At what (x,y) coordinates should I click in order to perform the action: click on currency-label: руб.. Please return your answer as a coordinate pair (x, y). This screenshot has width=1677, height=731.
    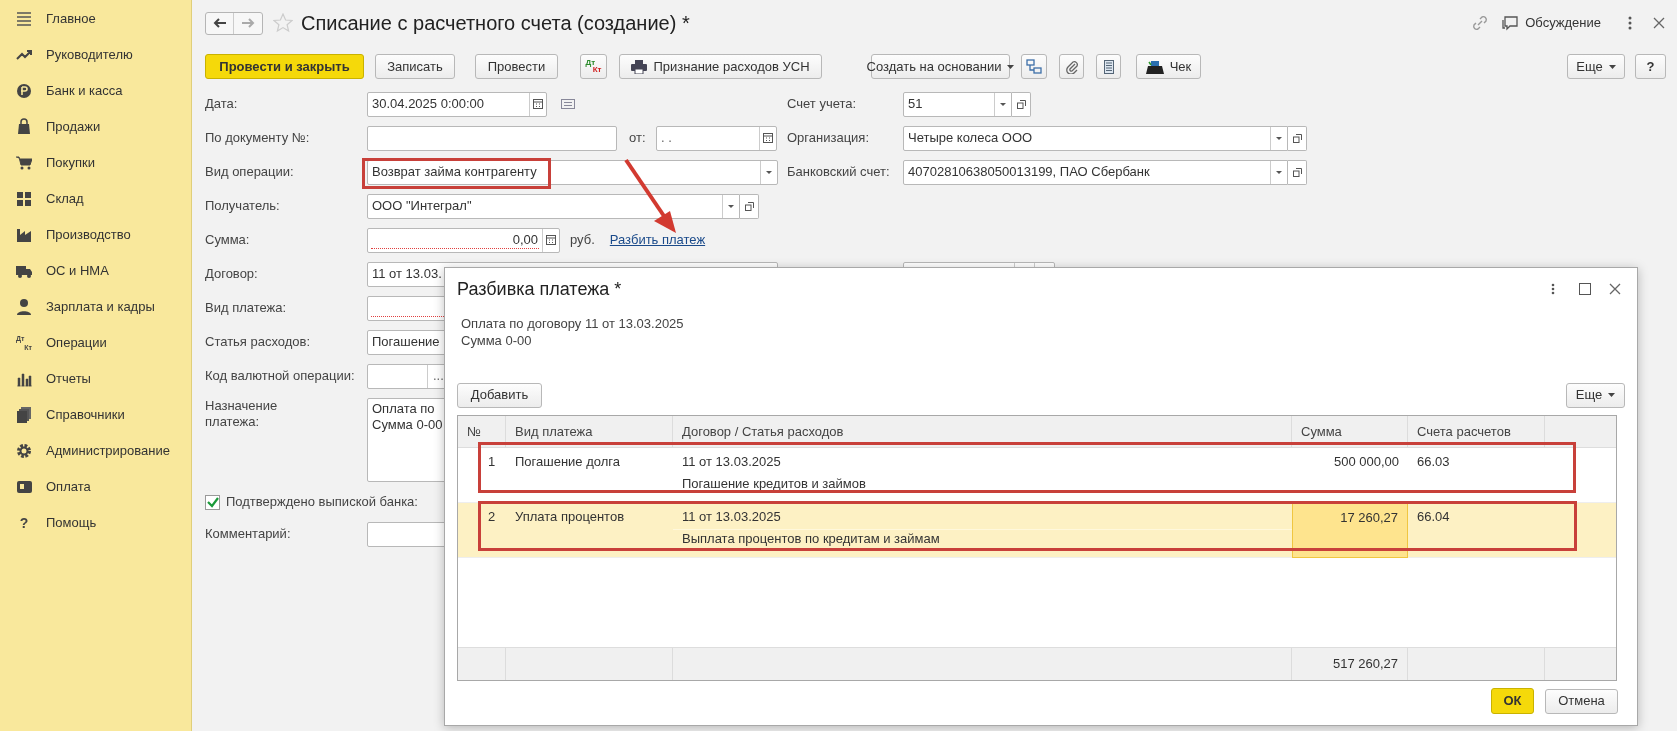
    Looking at the image, I should click on (582, 240).